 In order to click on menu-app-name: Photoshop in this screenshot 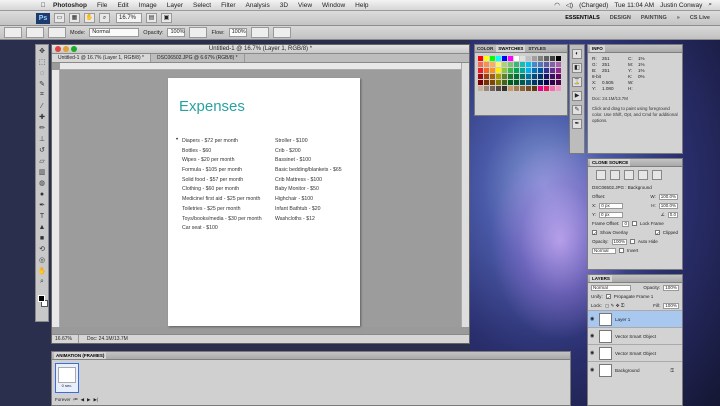, I will do `click(70, 5)`.